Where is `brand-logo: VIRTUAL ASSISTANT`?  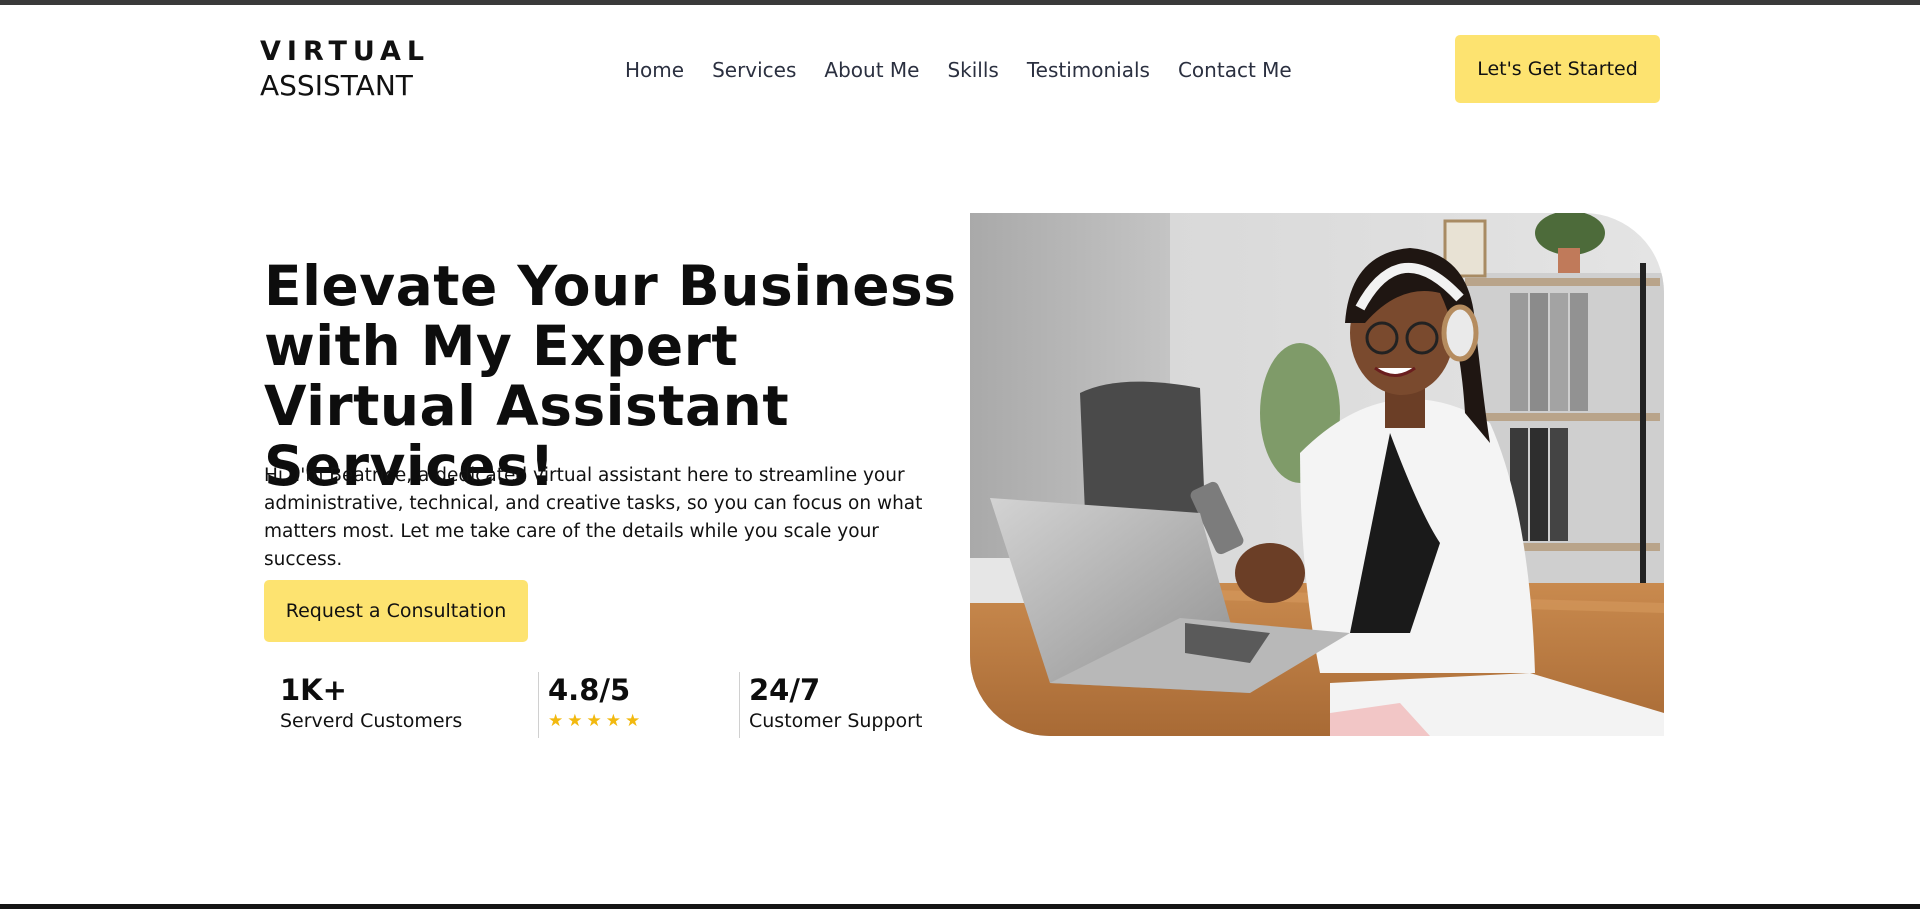 brand-logo: VIRTUAL ASSISTANT is located at coordinates (345, 70).